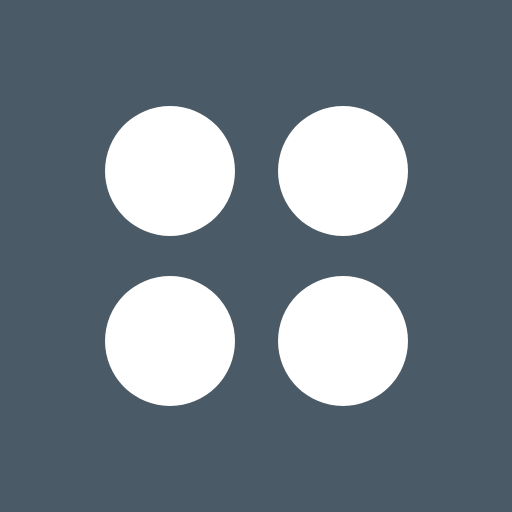 The height and width of the screenshot is (512, 512). Describe the element at coordinates (343, 171) in the screenshot. I see `dot-top-right-icon` at that location.